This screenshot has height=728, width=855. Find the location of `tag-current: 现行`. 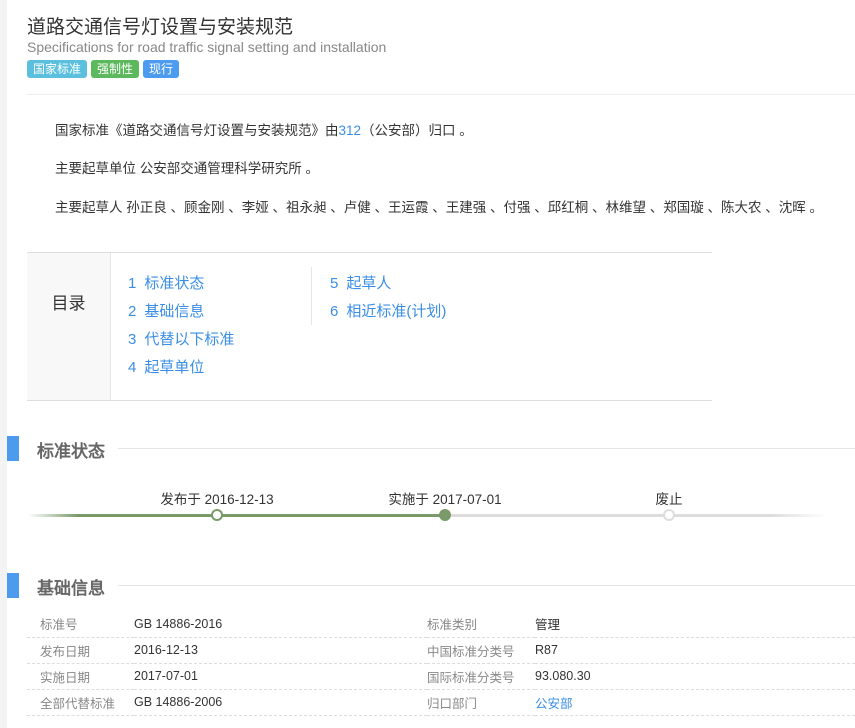

tag-current: 现行 is located at coordinates (161, 69).